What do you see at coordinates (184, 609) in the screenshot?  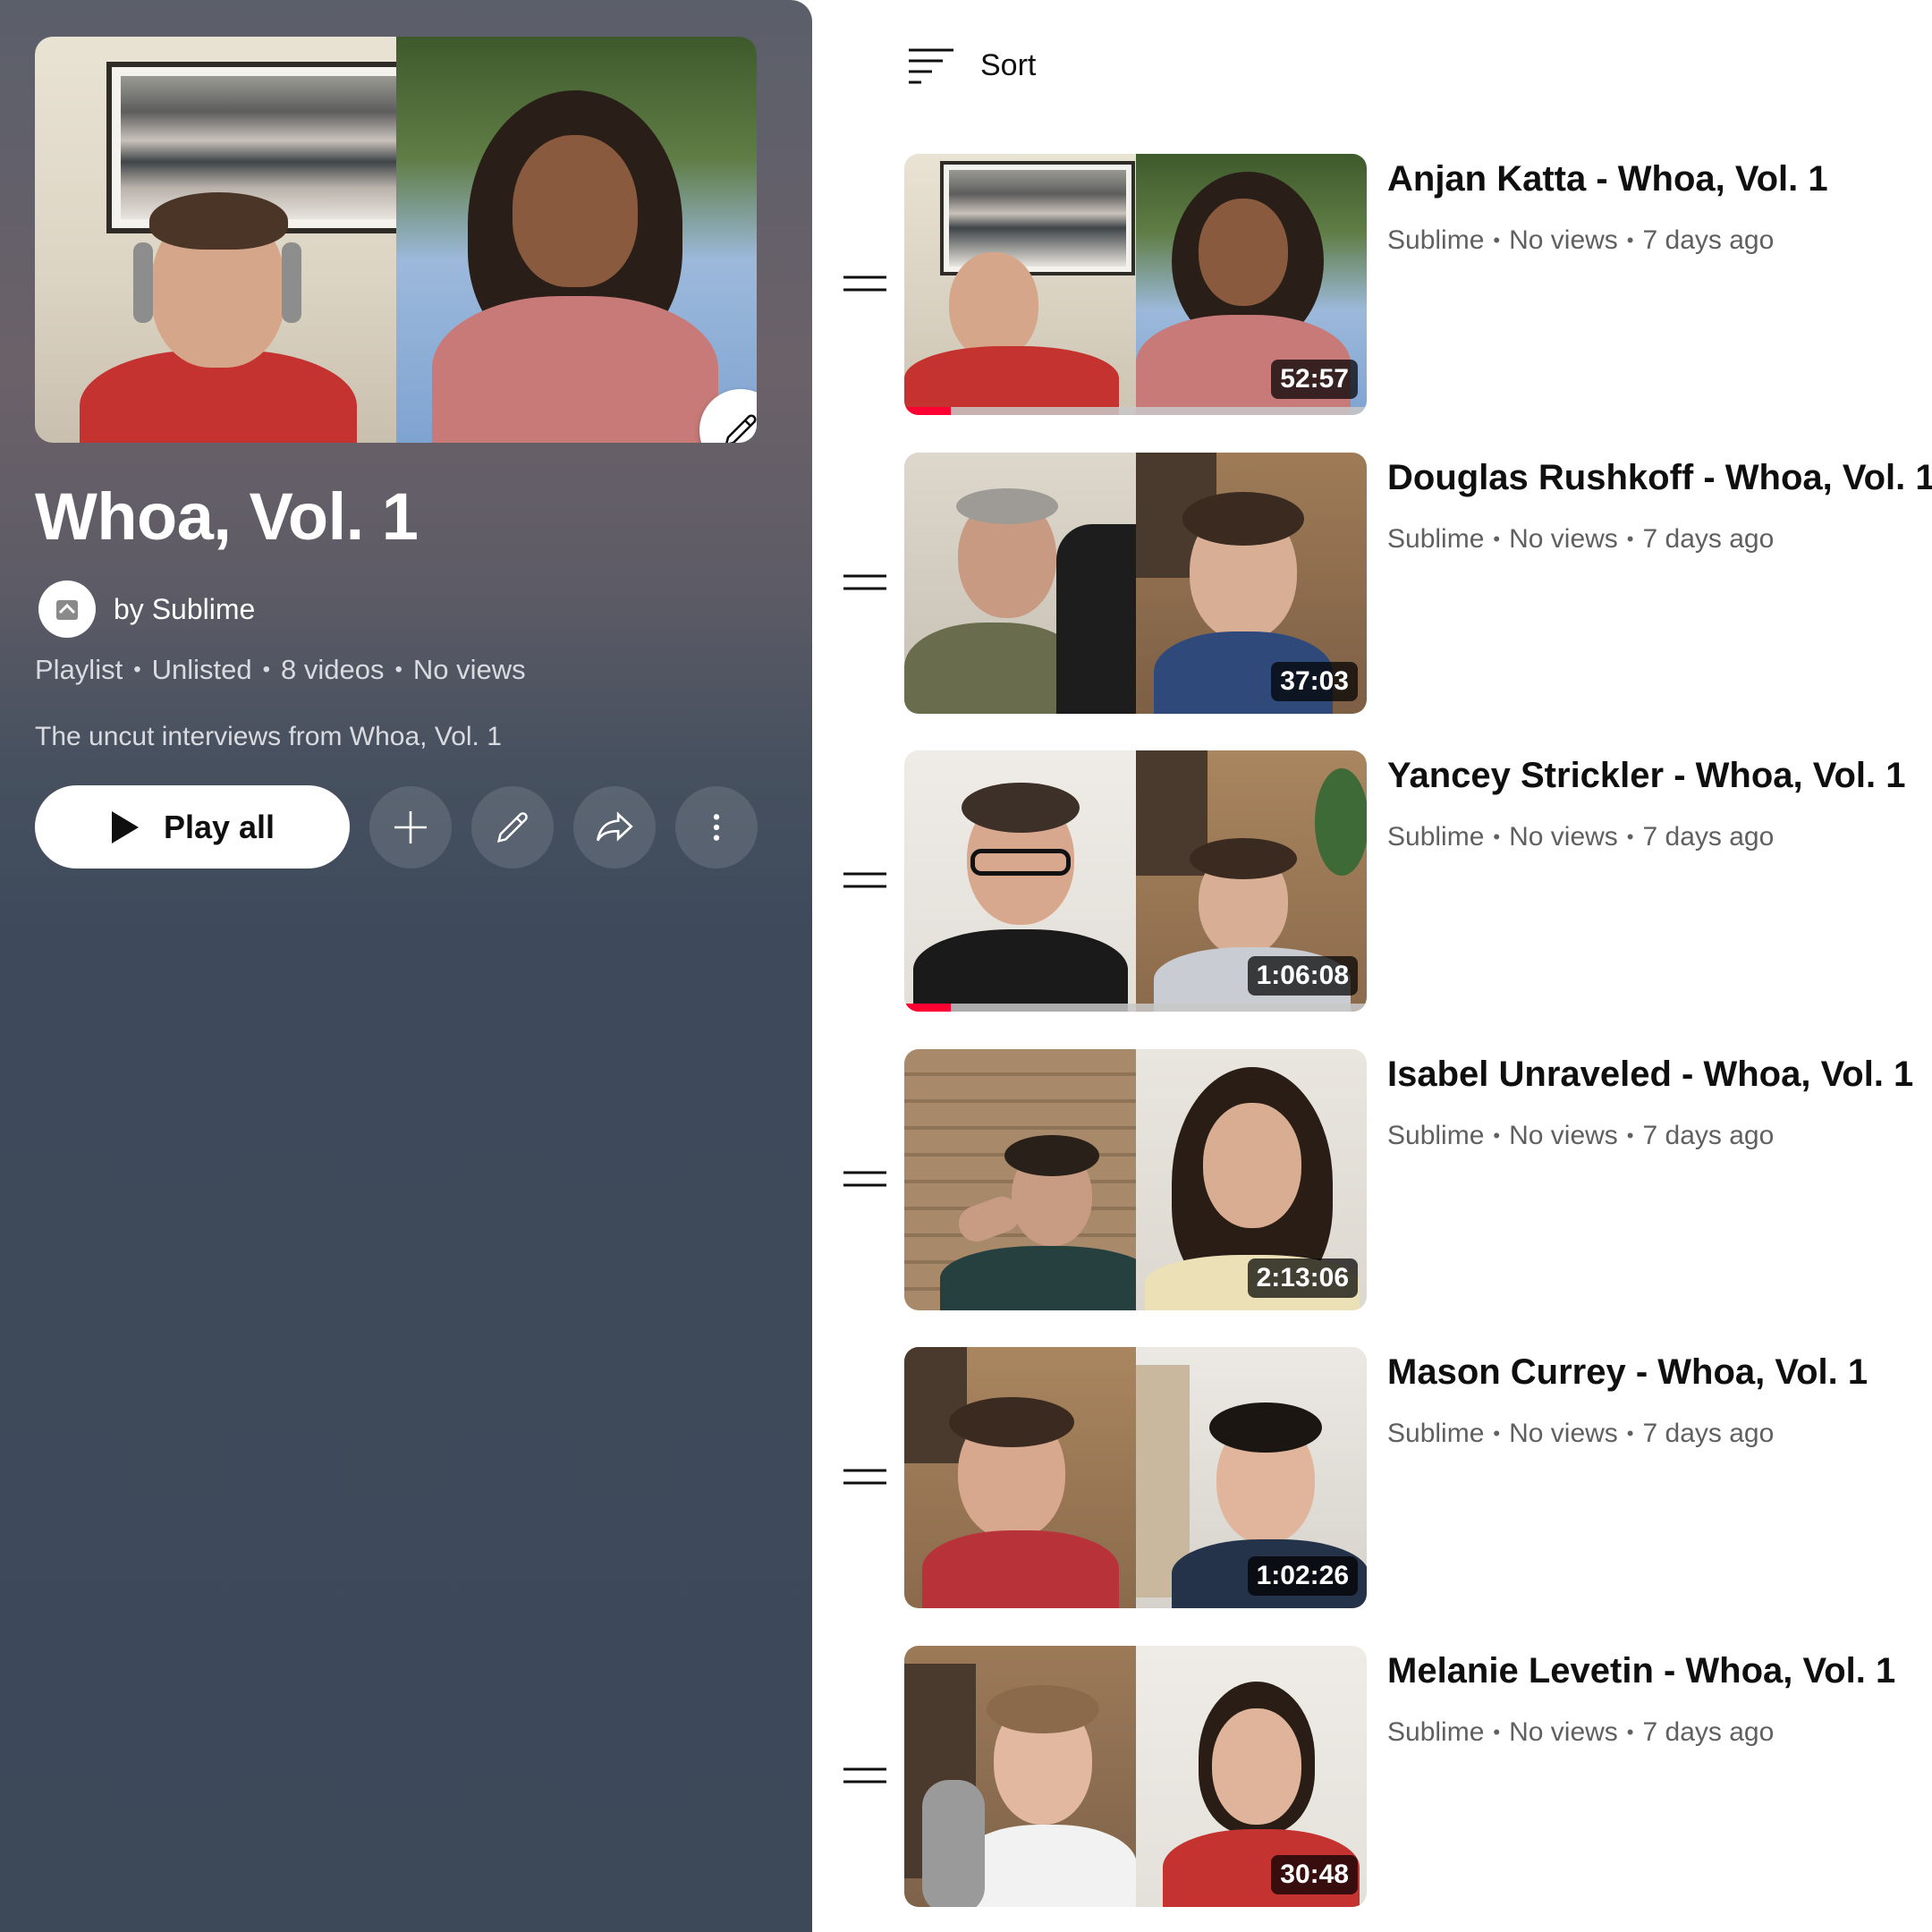 I see `owner-name: by Sublime` at bounding box center [184, 609].